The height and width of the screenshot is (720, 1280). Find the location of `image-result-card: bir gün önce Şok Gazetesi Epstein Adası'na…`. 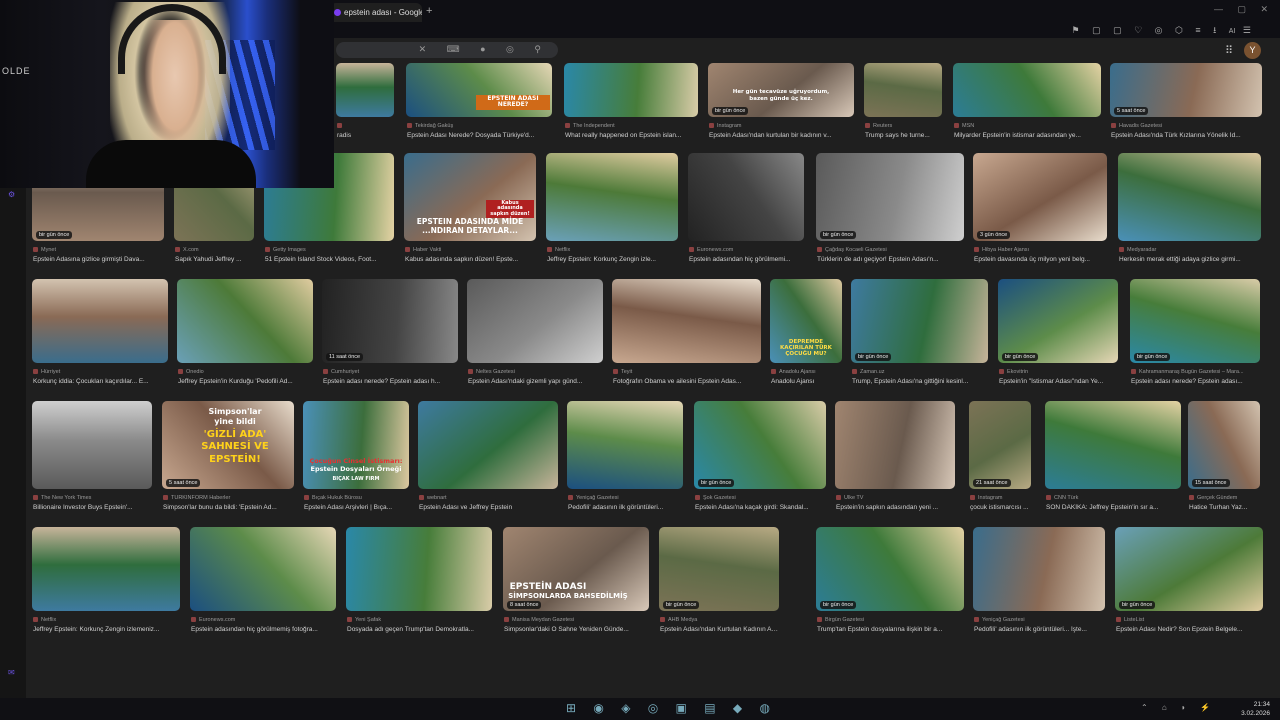

image-result-card: bir gün önce Şok Gazetesi Epstein Adası'na… is located at coordinates (760, 458).